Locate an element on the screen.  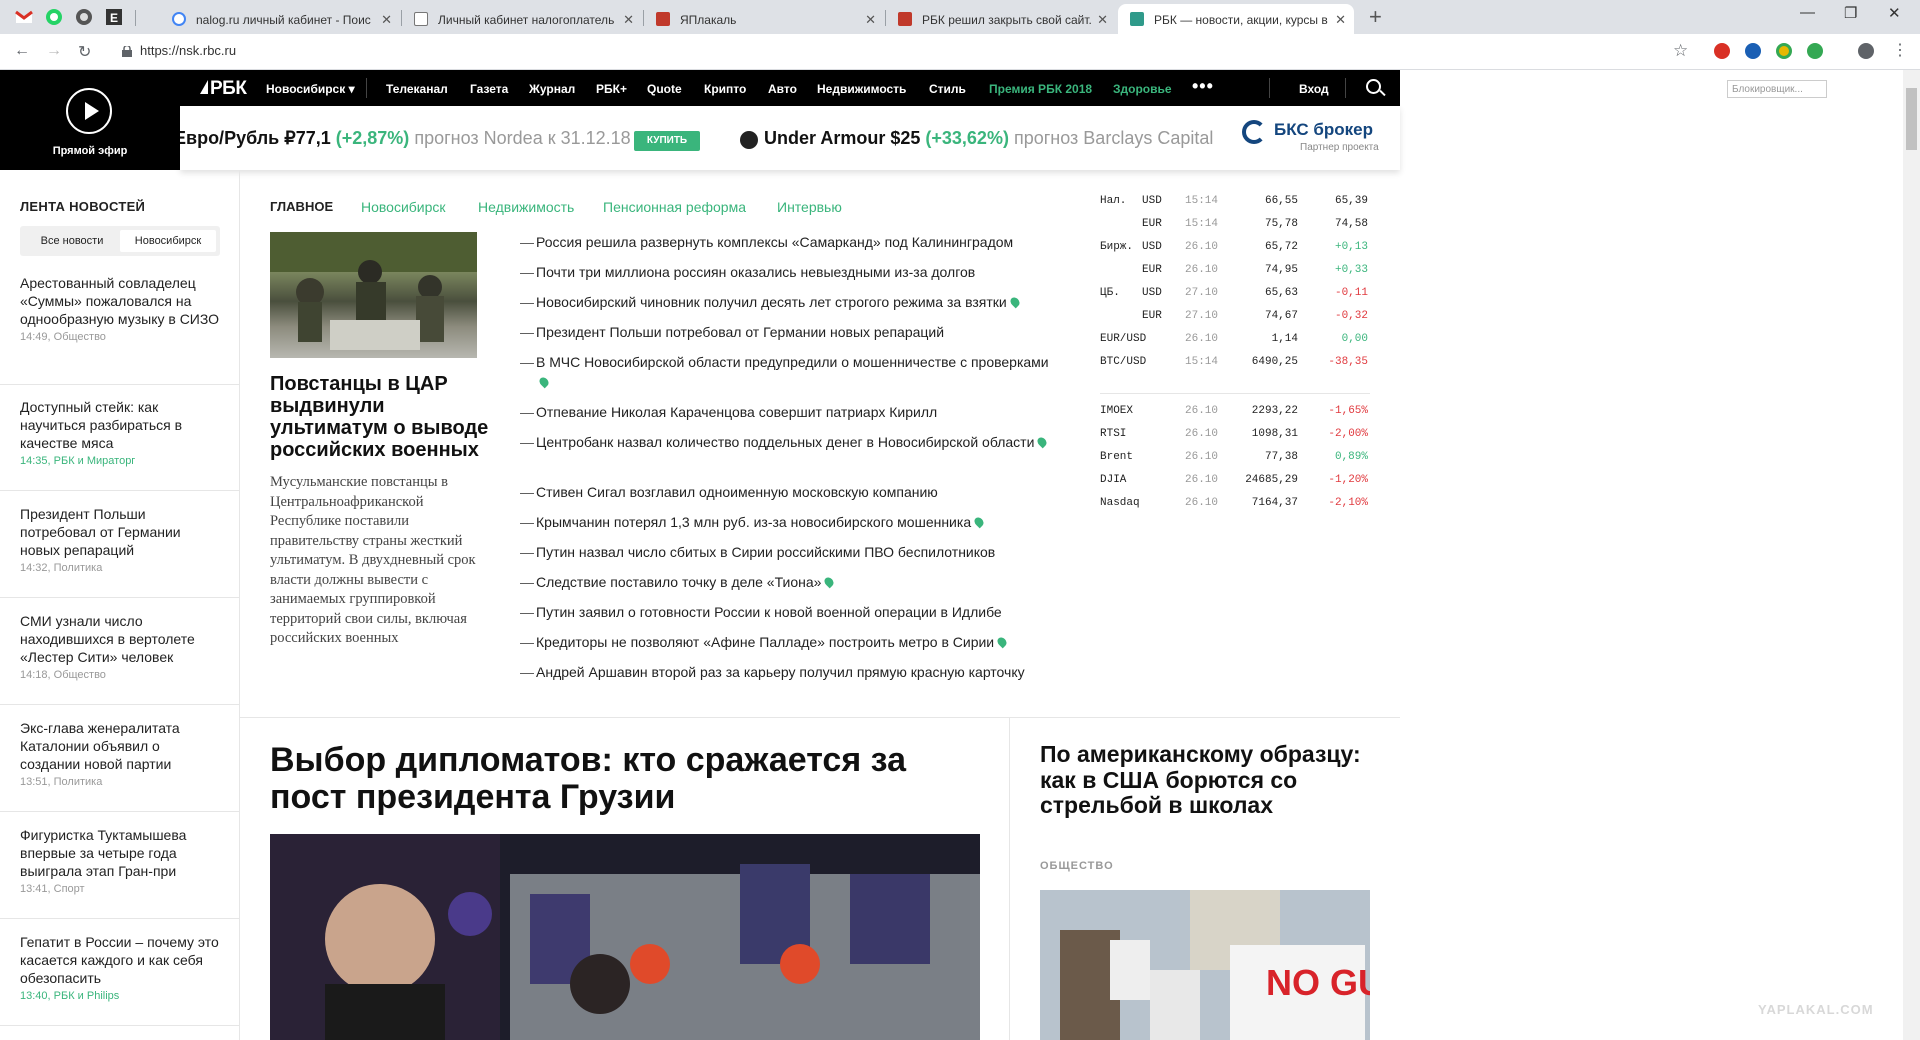
feature-story-photo is located at coordinates (625, 937).